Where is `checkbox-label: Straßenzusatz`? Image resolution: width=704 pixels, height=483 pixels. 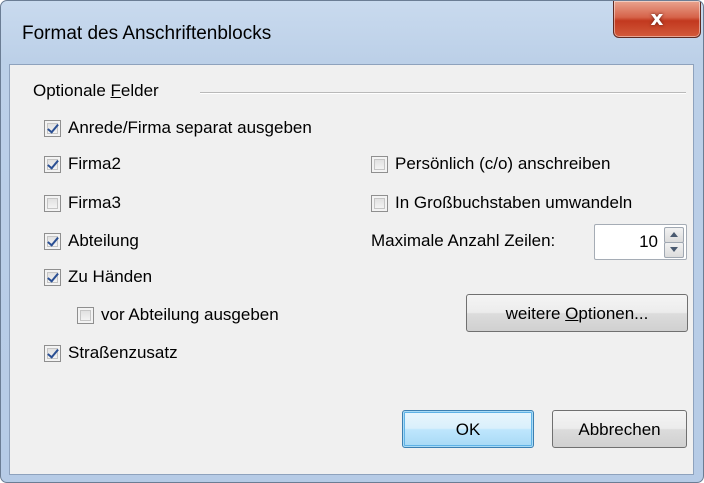 checkbox-label: Straßenzusatz is located at coordinates (123, 352).